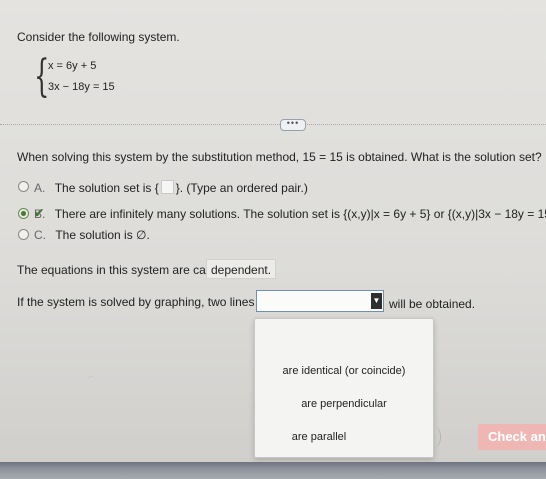 The image size is (546, 479). I want to click on option-b-letter: B., so click(40, 214).